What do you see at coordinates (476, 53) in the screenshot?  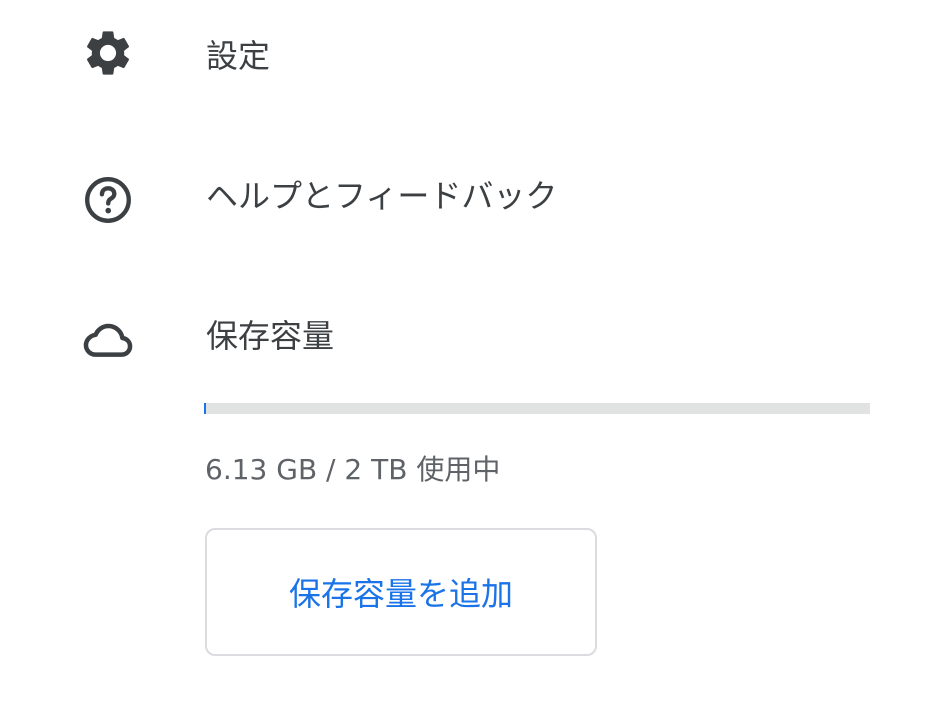 I see `menu-item-settings: 設定` at bounding box center [476, 53].